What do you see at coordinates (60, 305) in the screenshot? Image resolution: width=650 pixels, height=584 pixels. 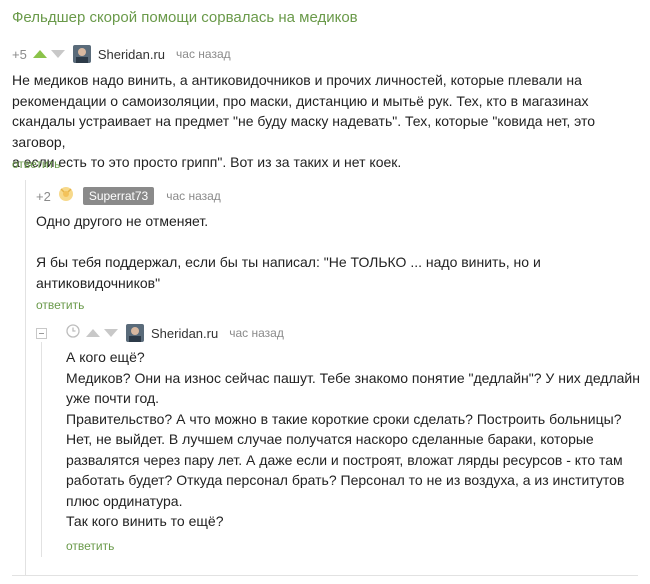 I see `comment-2-reply-link: ответить` at bounding box center [60, 305].